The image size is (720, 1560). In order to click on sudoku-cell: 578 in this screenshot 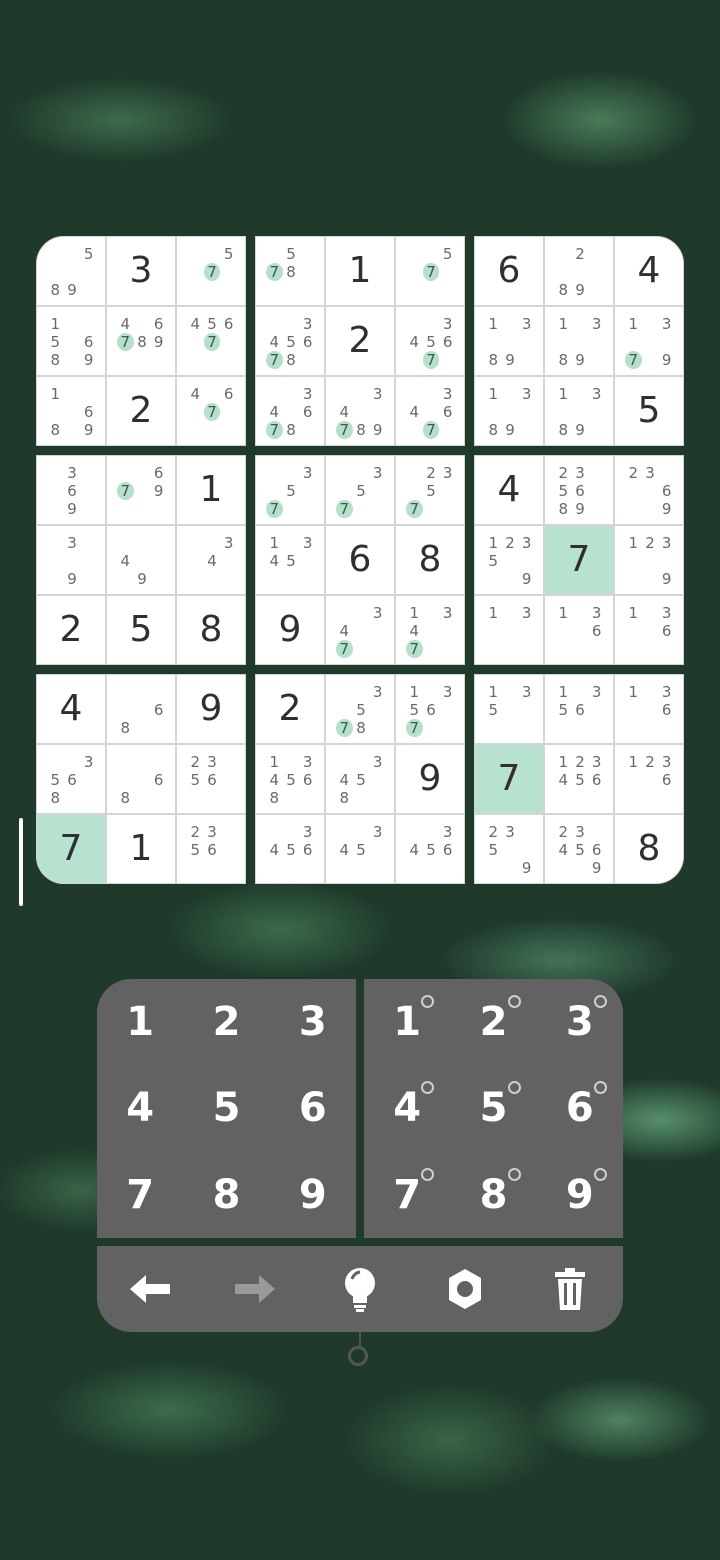, I will do `click(290, 271)`.